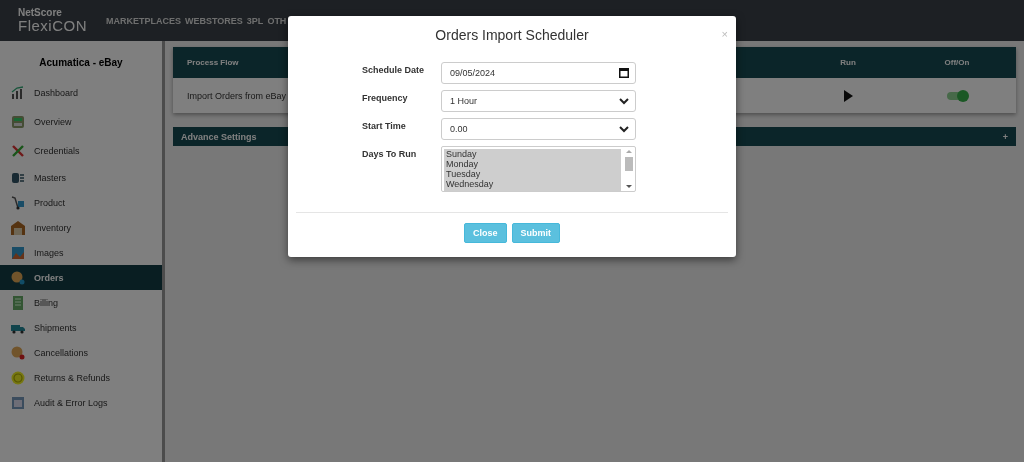  I want to click on calendar-icon, so click(624, 73).